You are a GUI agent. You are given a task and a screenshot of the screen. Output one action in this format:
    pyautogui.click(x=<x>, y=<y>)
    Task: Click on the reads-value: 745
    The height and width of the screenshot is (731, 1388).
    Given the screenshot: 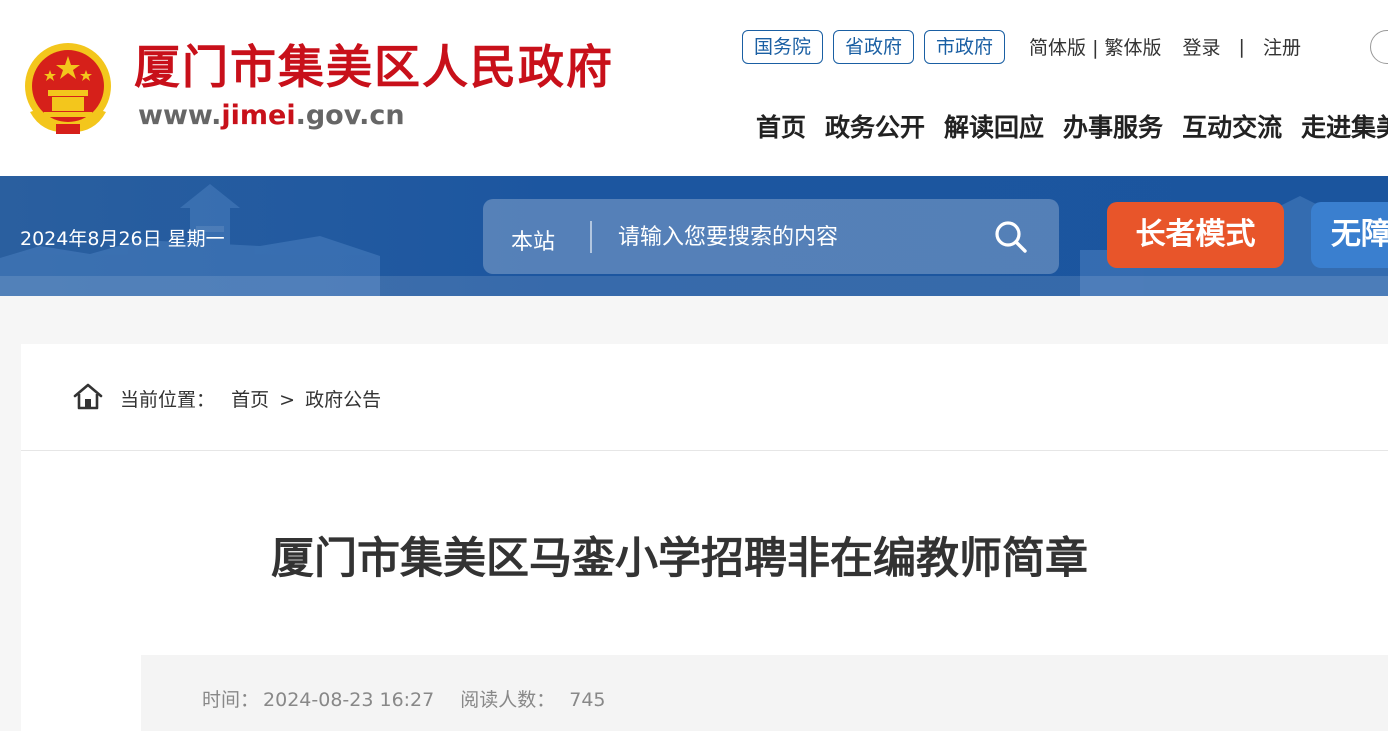 What is the action you would take?
    pyautogui.click(x=587, y=700)
    